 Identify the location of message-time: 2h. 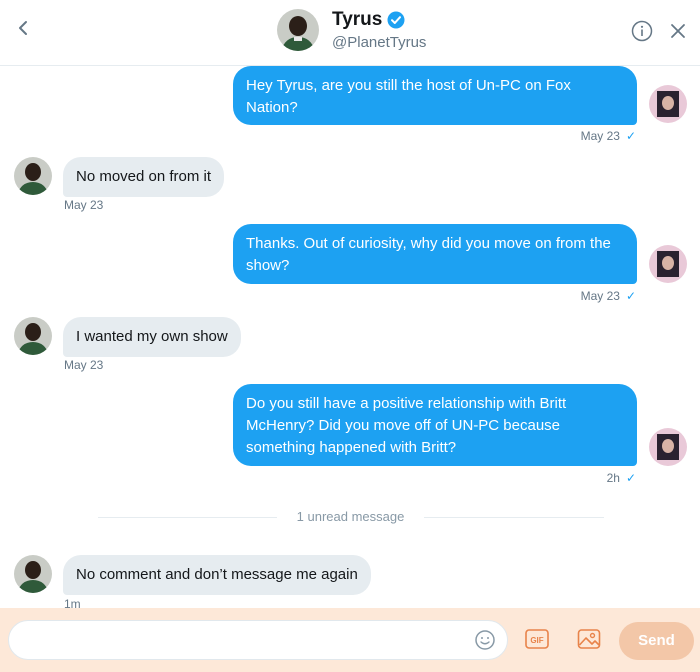
(613, 478).